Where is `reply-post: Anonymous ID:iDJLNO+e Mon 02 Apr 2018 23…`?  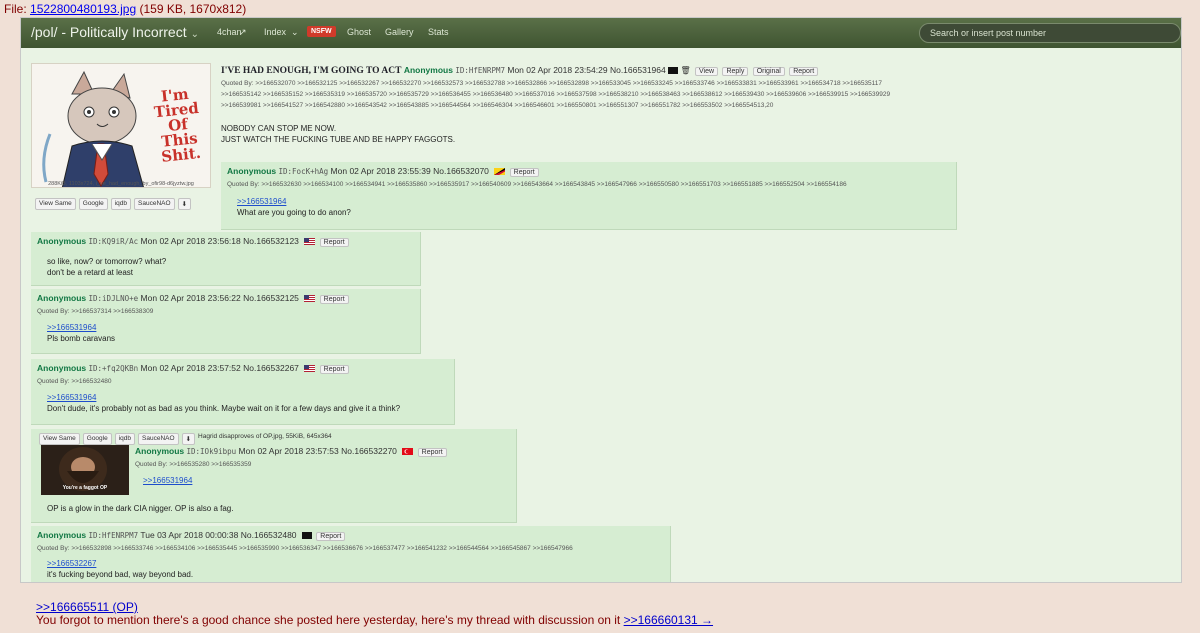
reply-post: Anonymous ID:iDJLNO+e Mon 02 Apr 2018 23… is located at coordinates (226, 321).